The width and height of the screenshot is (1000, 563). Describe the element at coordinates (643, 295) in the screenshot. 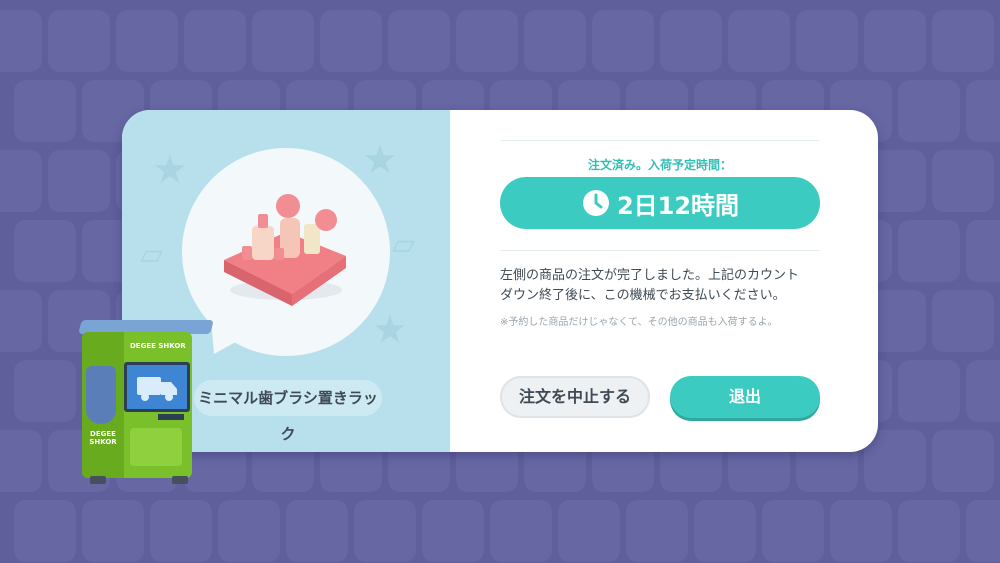

I see `order-message-line-2: ダウン終了後に、この機械でお支払いください。` at that location.